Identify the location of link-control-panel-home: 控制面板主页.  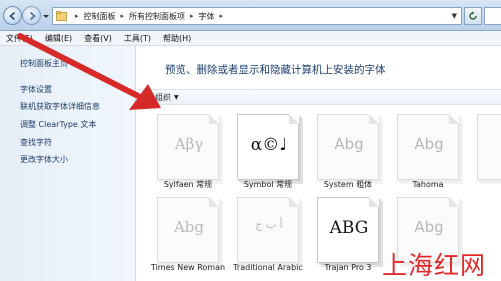
(44, 63).